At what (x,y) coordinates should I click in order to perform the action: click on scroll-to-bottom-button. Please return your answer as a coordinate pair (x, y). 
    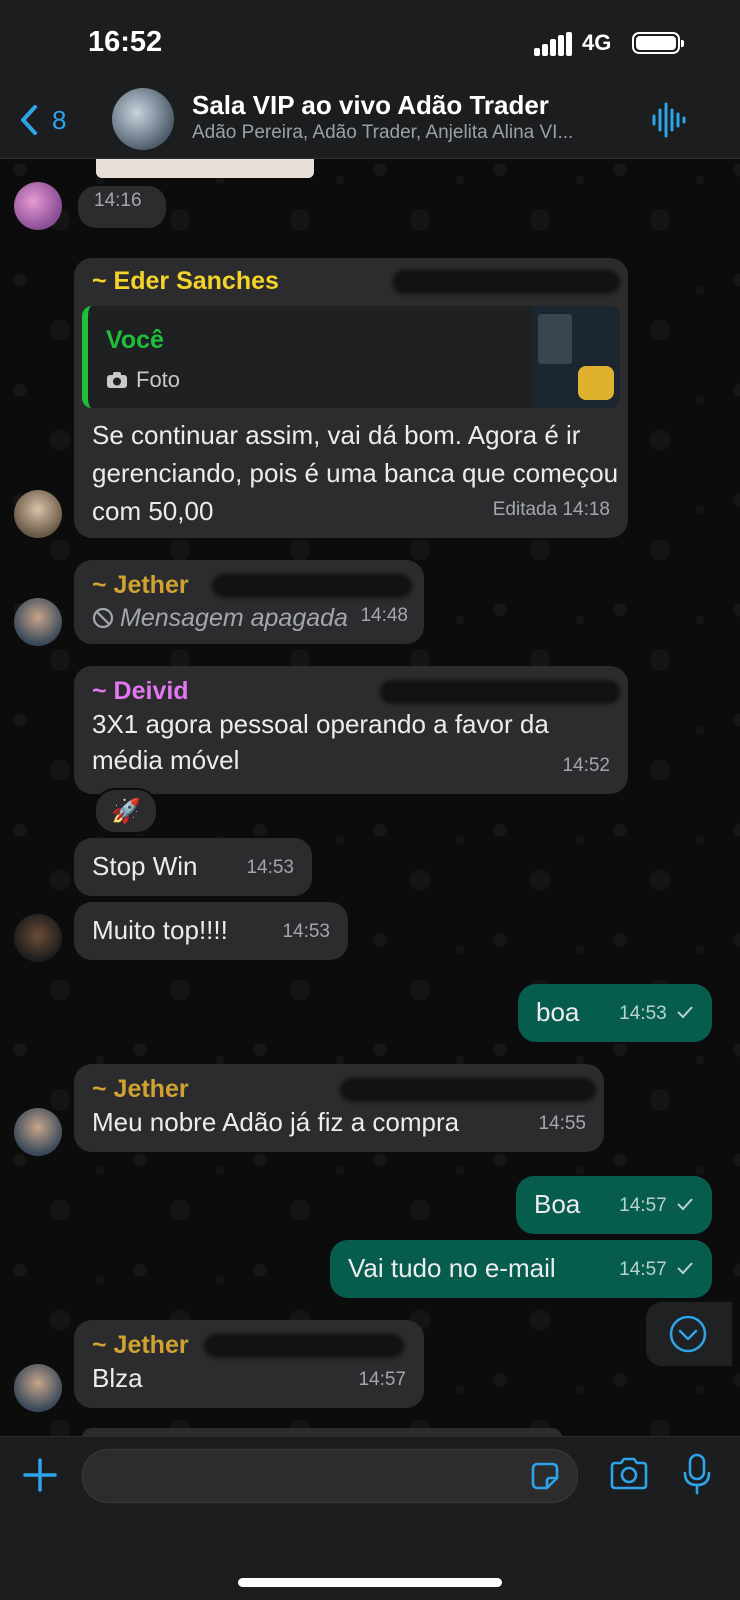
    Looking at the image, I should click on (689, 1334).